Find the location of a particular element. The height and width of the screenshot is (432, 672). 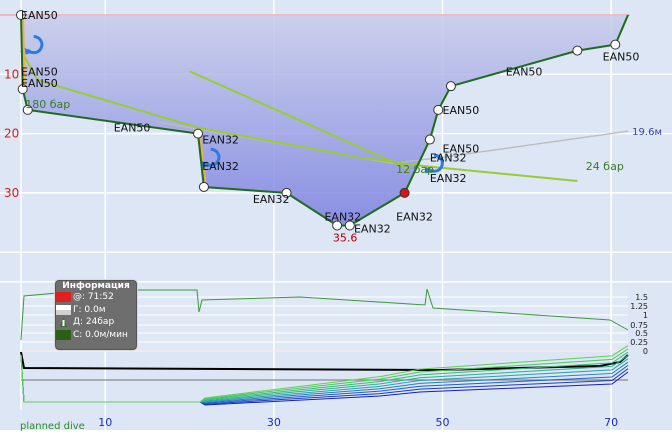

info-row-depth: Г: 0.0м is located at coordinates (96, 310).